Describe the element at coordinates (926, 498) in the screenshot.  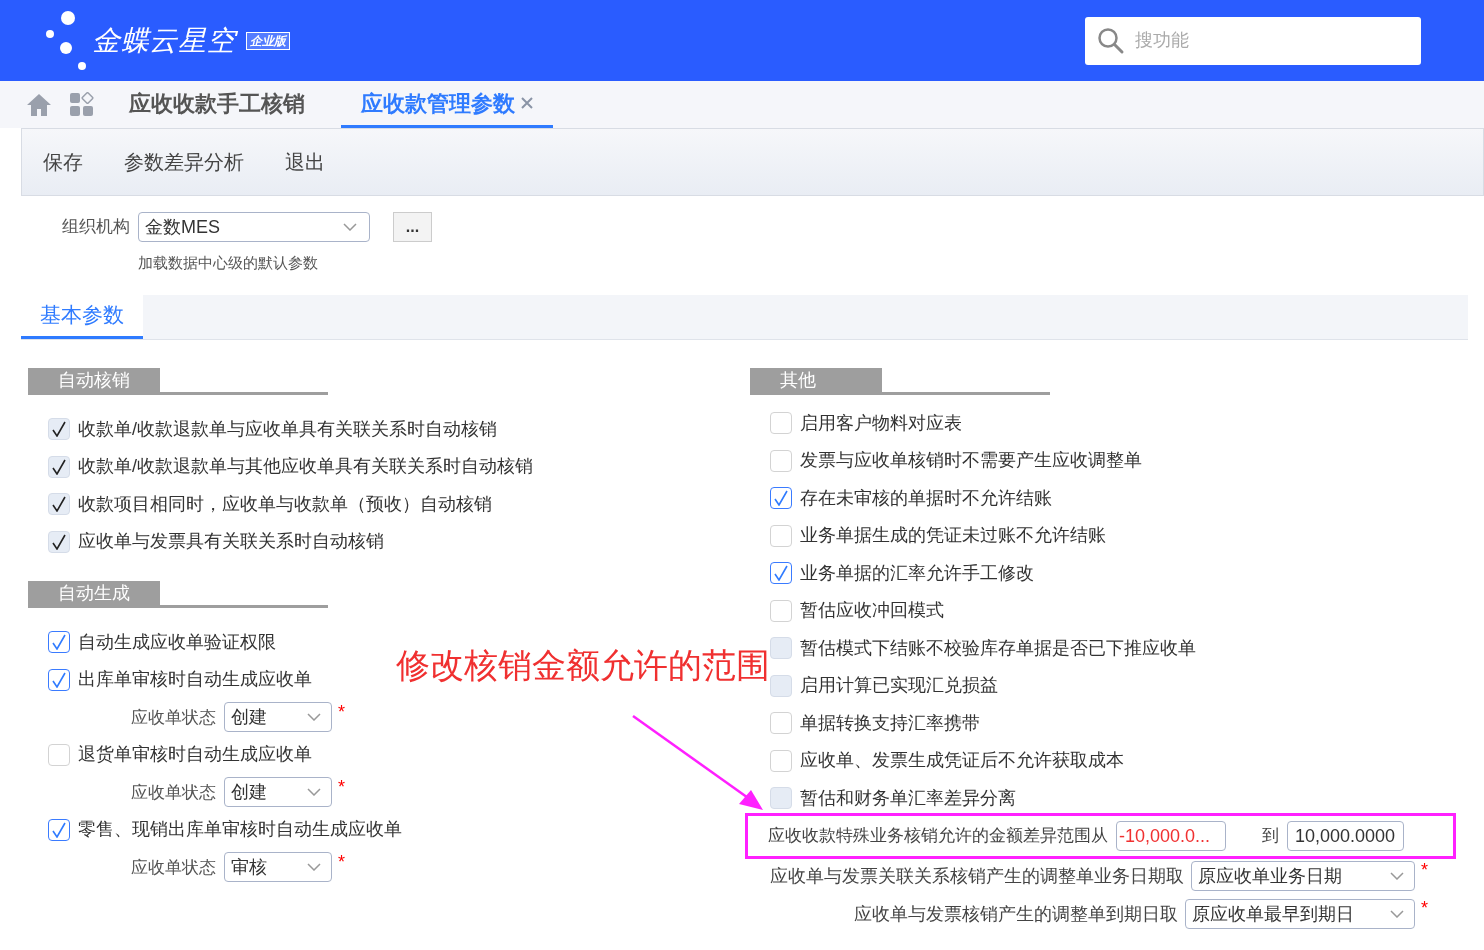
I see `checkbox-label: 存在未审核的单据时不允许结账` at that location.